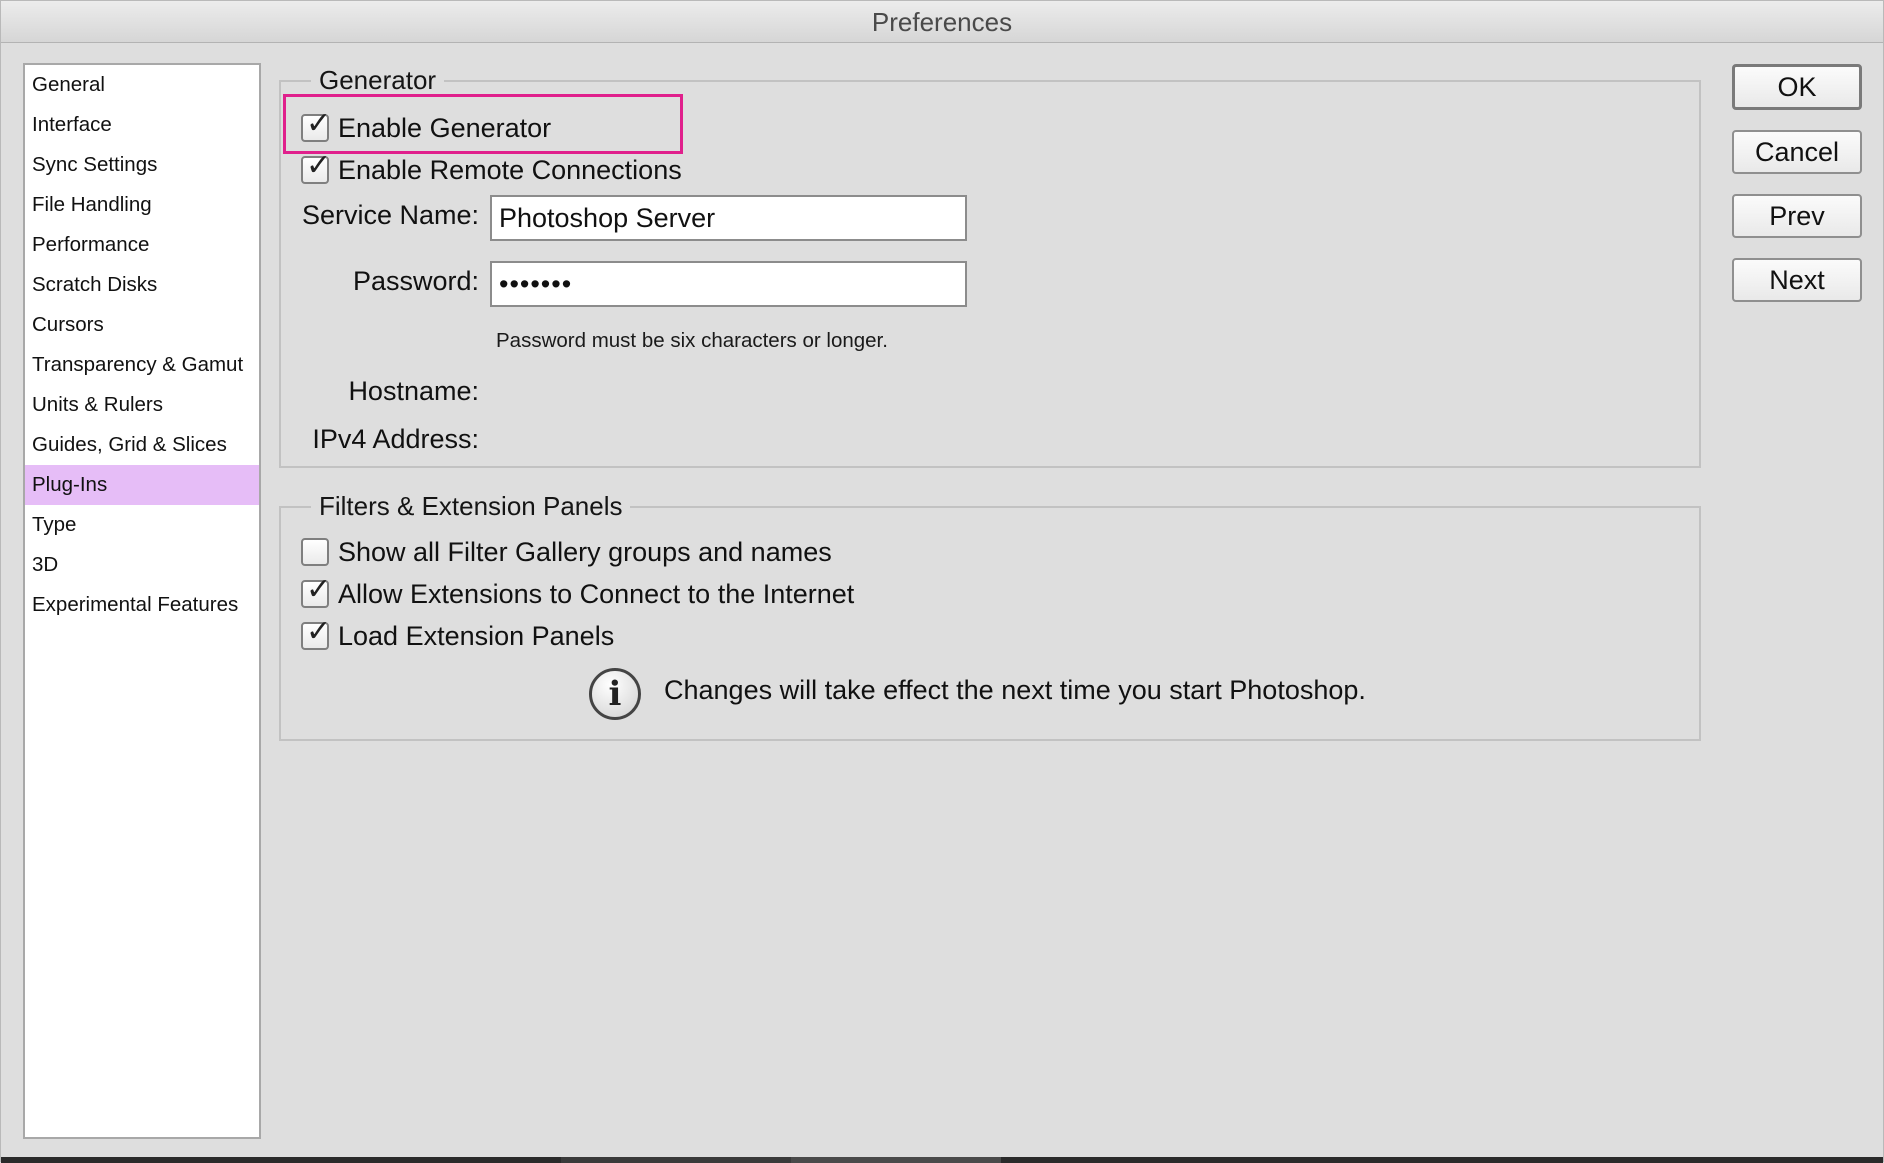 The image size is (1884, 1163). Describe the element at coordinates (142, 605) in the screenshot. I see `sidebar-item-experimental-features: Experimental Features` at that location.